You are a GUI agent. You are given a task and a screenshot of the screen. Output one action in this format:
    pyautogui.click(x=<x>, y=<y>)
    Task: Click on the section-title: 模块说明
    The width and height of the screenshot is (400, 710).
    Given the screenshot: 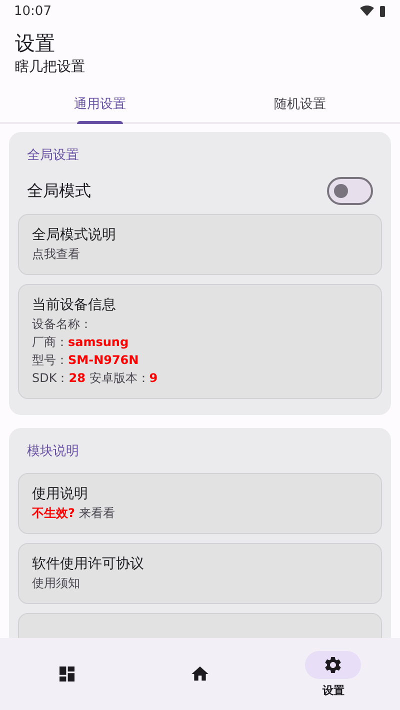 What is the action you would take?
    pyautogui.click(x=53, y=452)
    